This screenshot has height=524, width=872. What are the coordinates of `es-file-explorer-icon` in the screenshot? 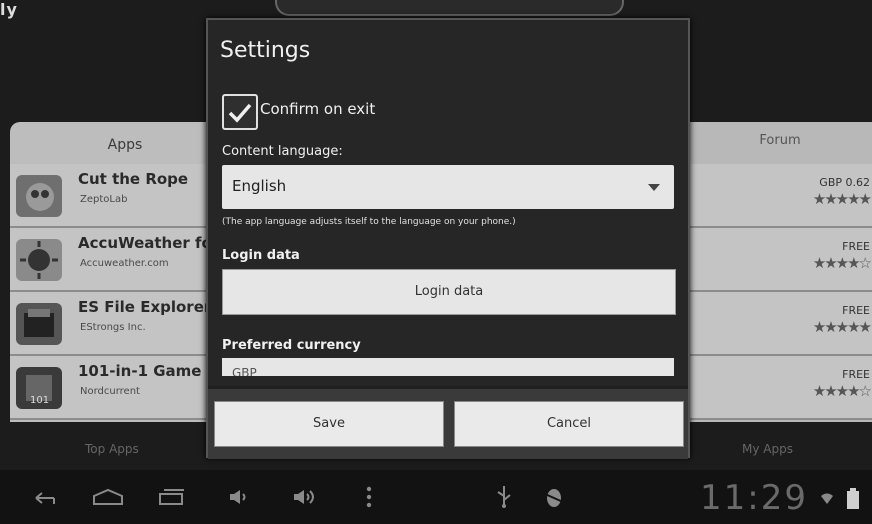 It's located at (39, 324).